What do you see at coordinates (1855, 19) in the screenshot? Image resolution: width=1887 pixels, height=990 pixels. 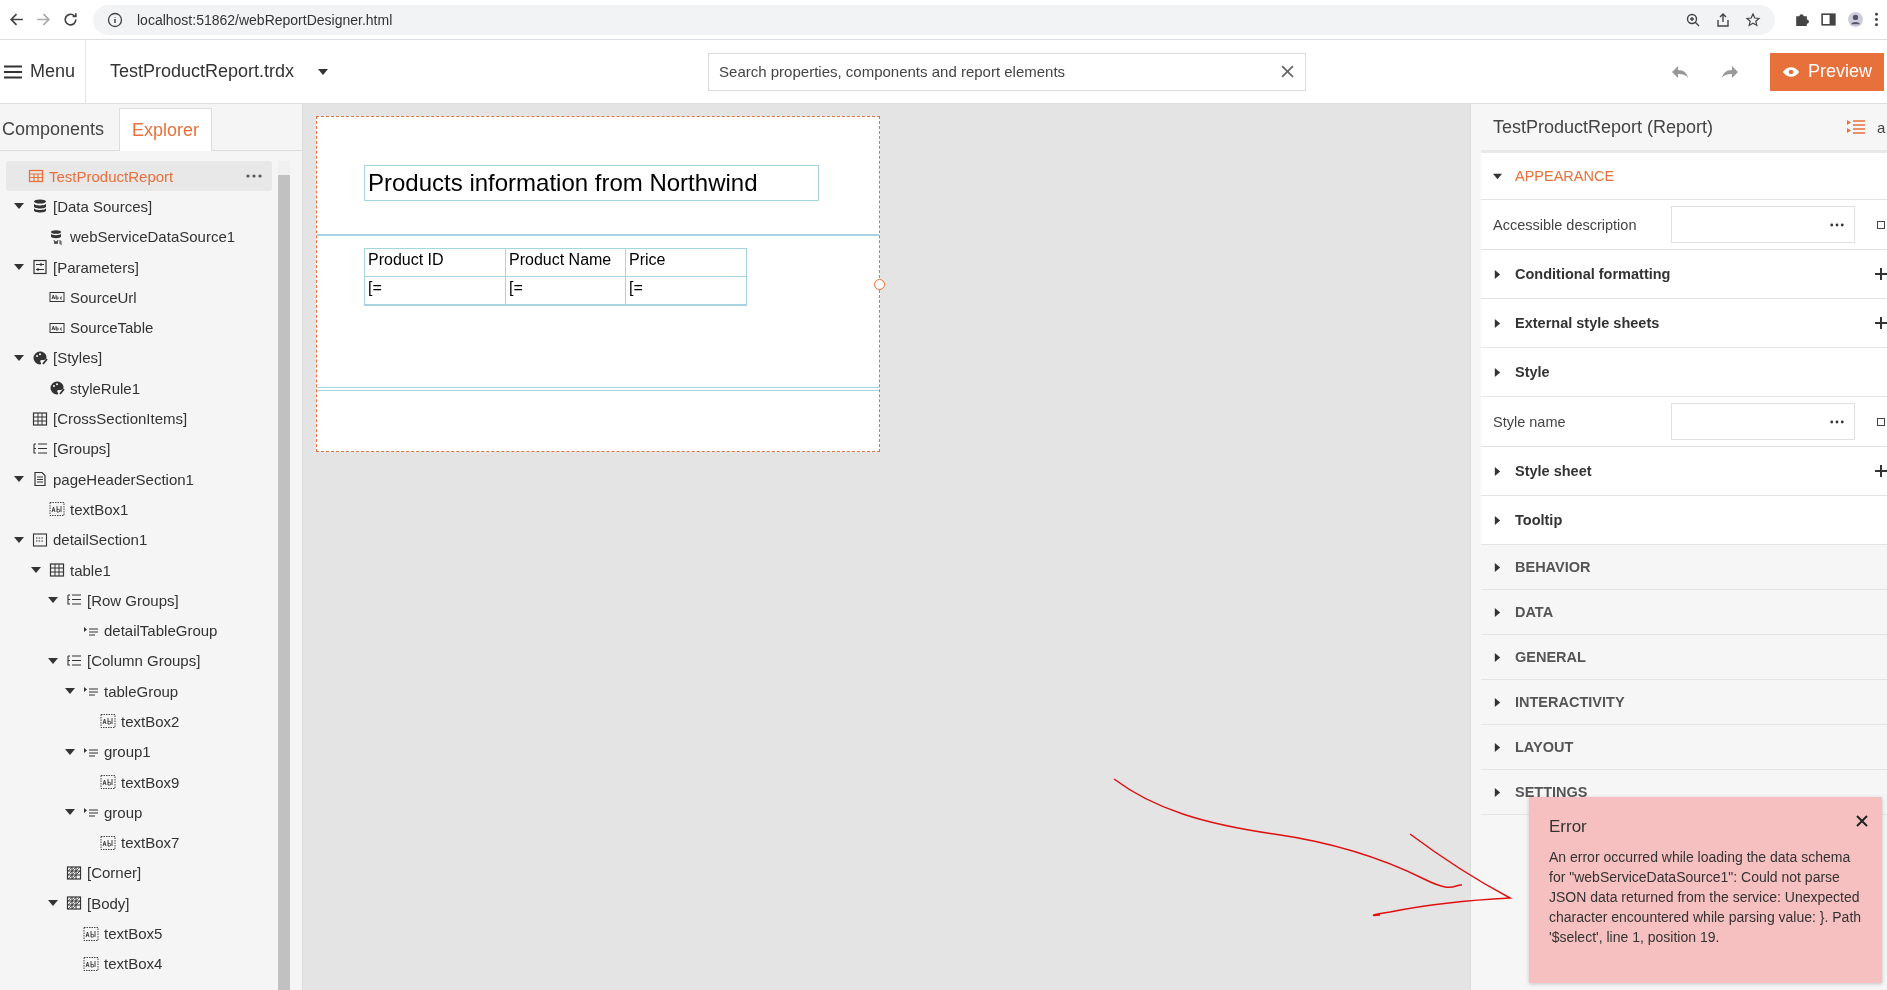 I see `profile-icon` at bounding box center [1855, 19].